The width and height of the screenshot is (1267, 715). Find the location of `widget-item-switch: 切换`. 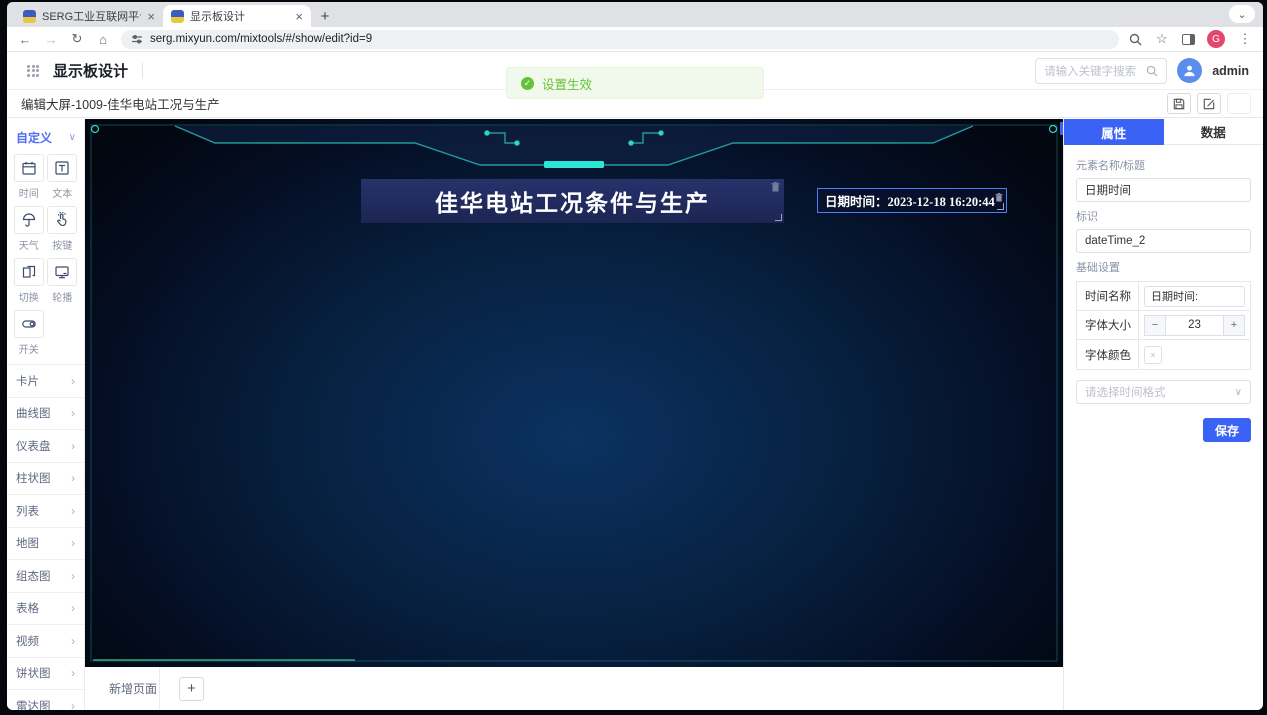

widget-item-switch: 切换 is located at coordinates (29, 281).